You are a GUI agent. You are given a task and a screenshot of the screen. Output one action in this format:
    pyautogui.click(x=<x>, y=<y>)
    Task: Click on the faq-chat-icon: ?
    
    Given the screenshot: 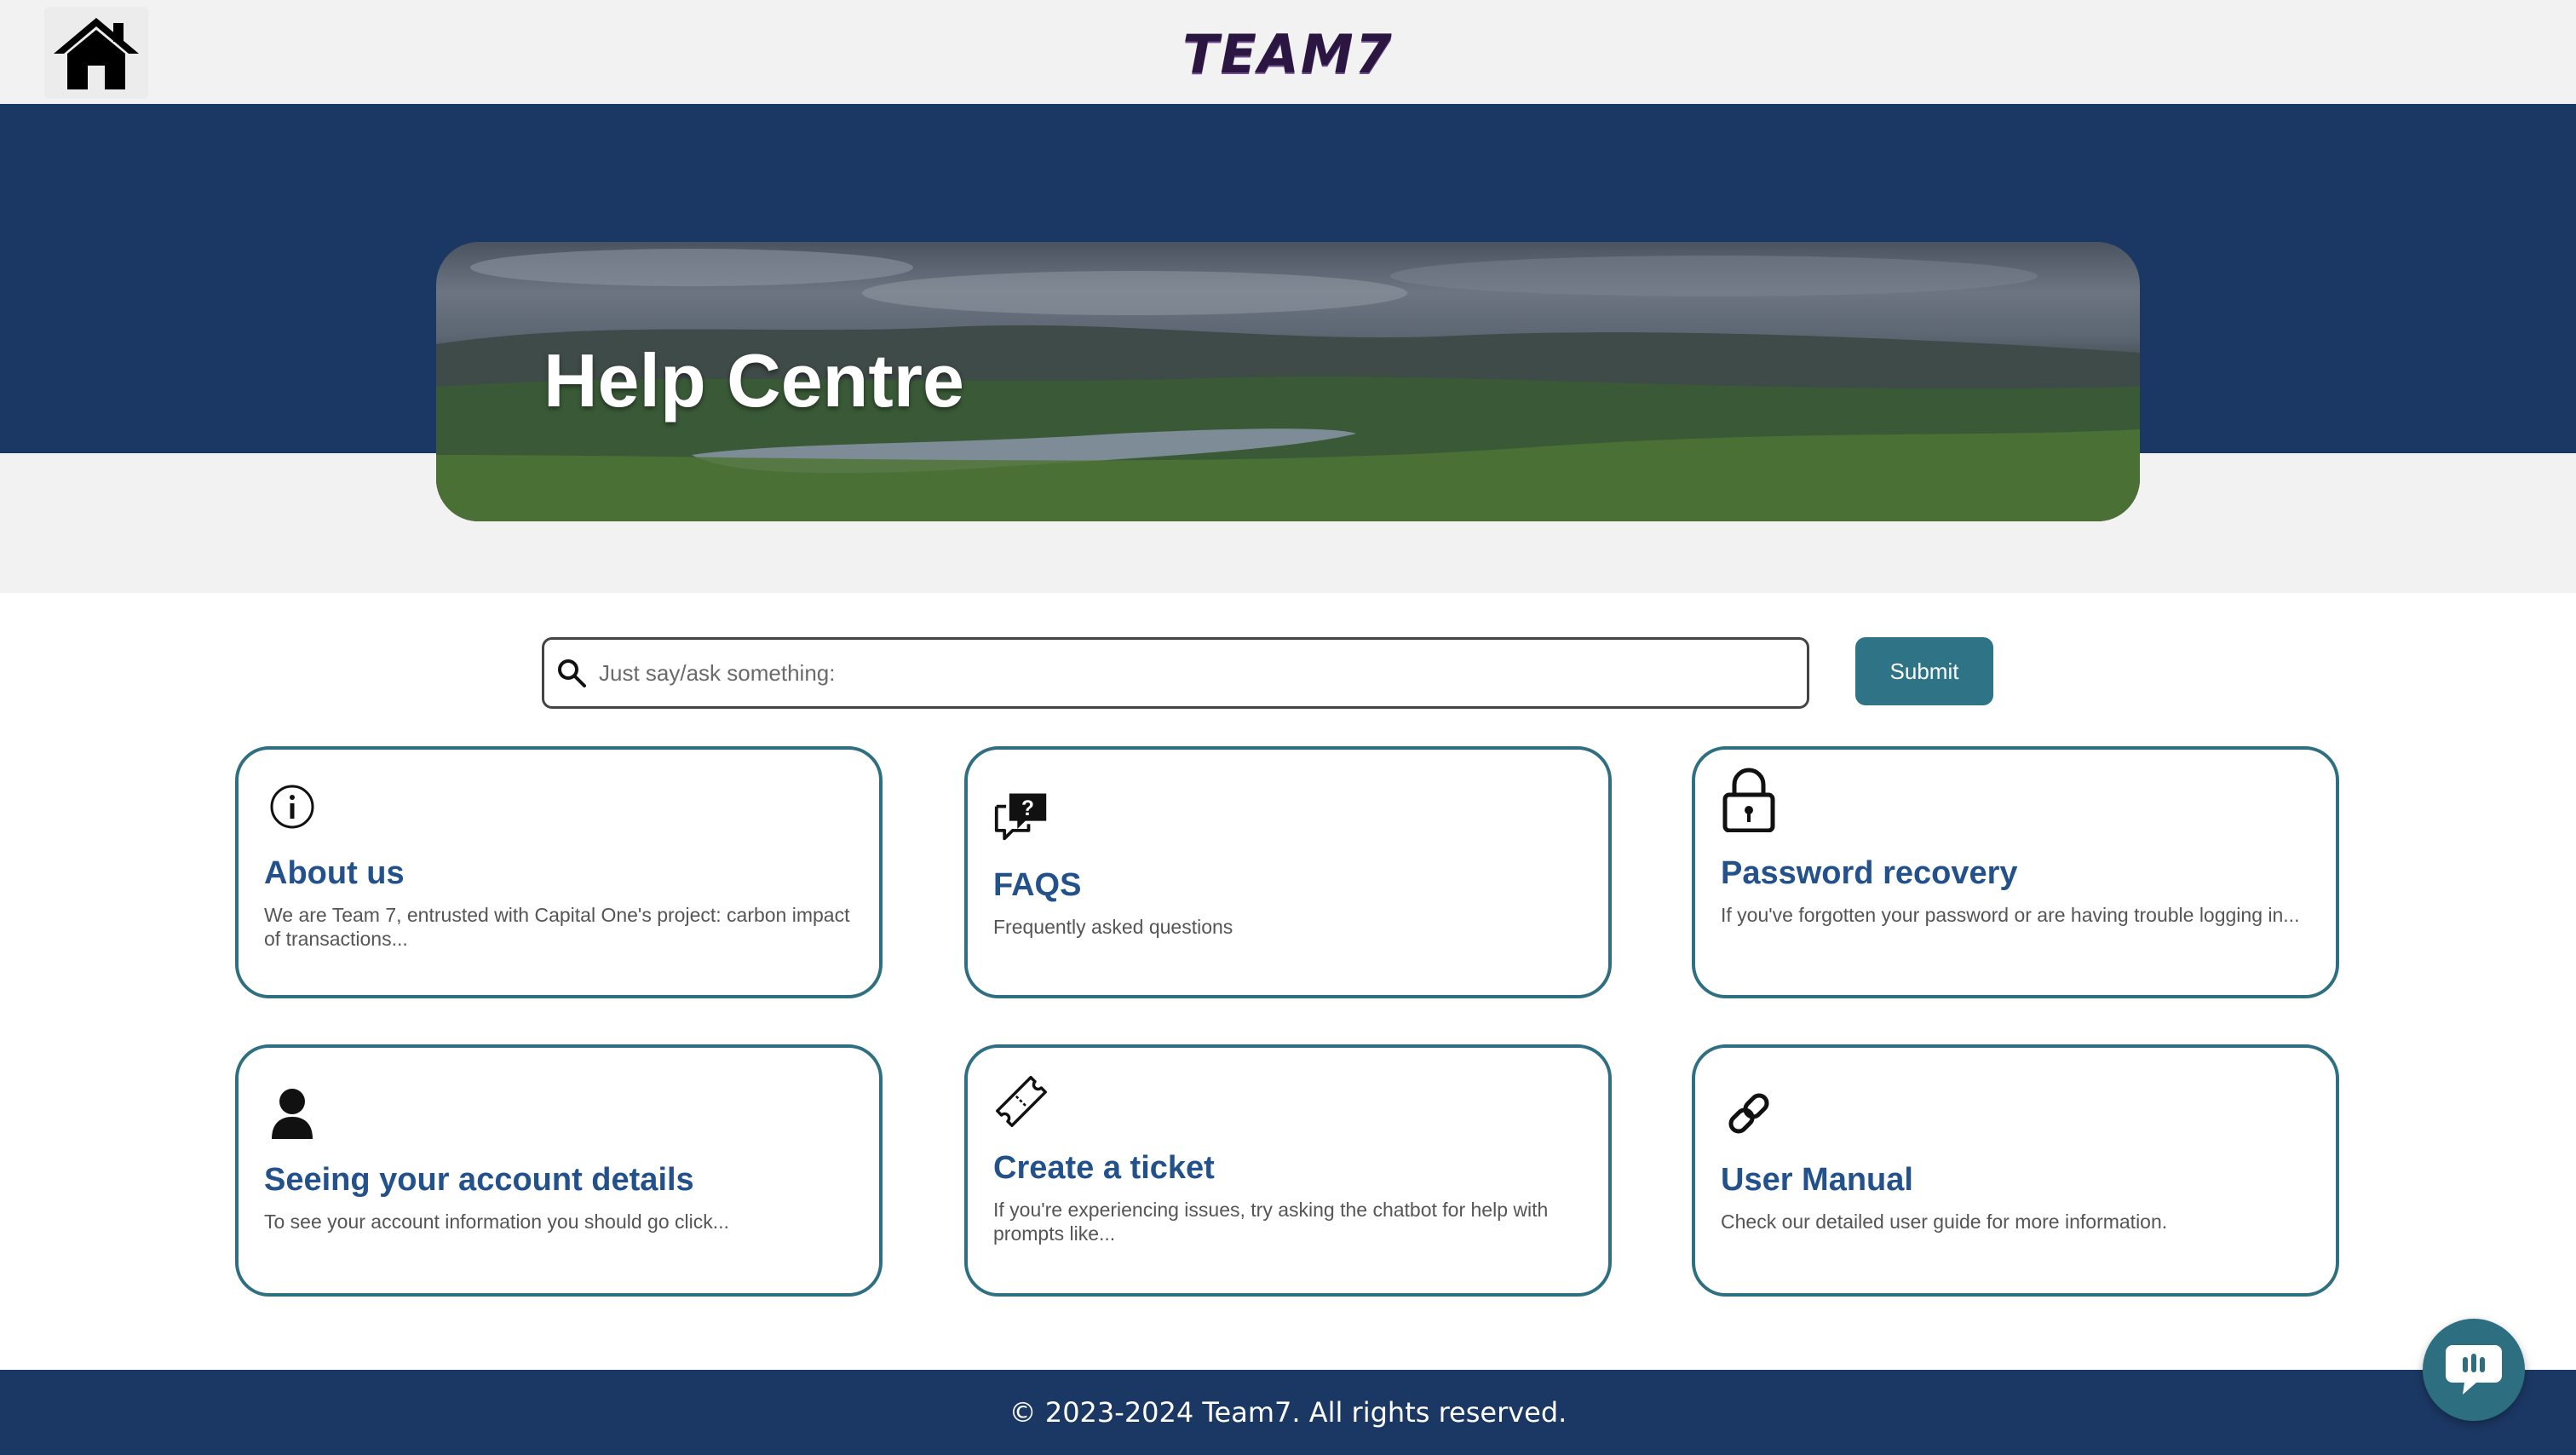 What is the action you would take?
    pyautogui.click(x=1021, y=815)
    